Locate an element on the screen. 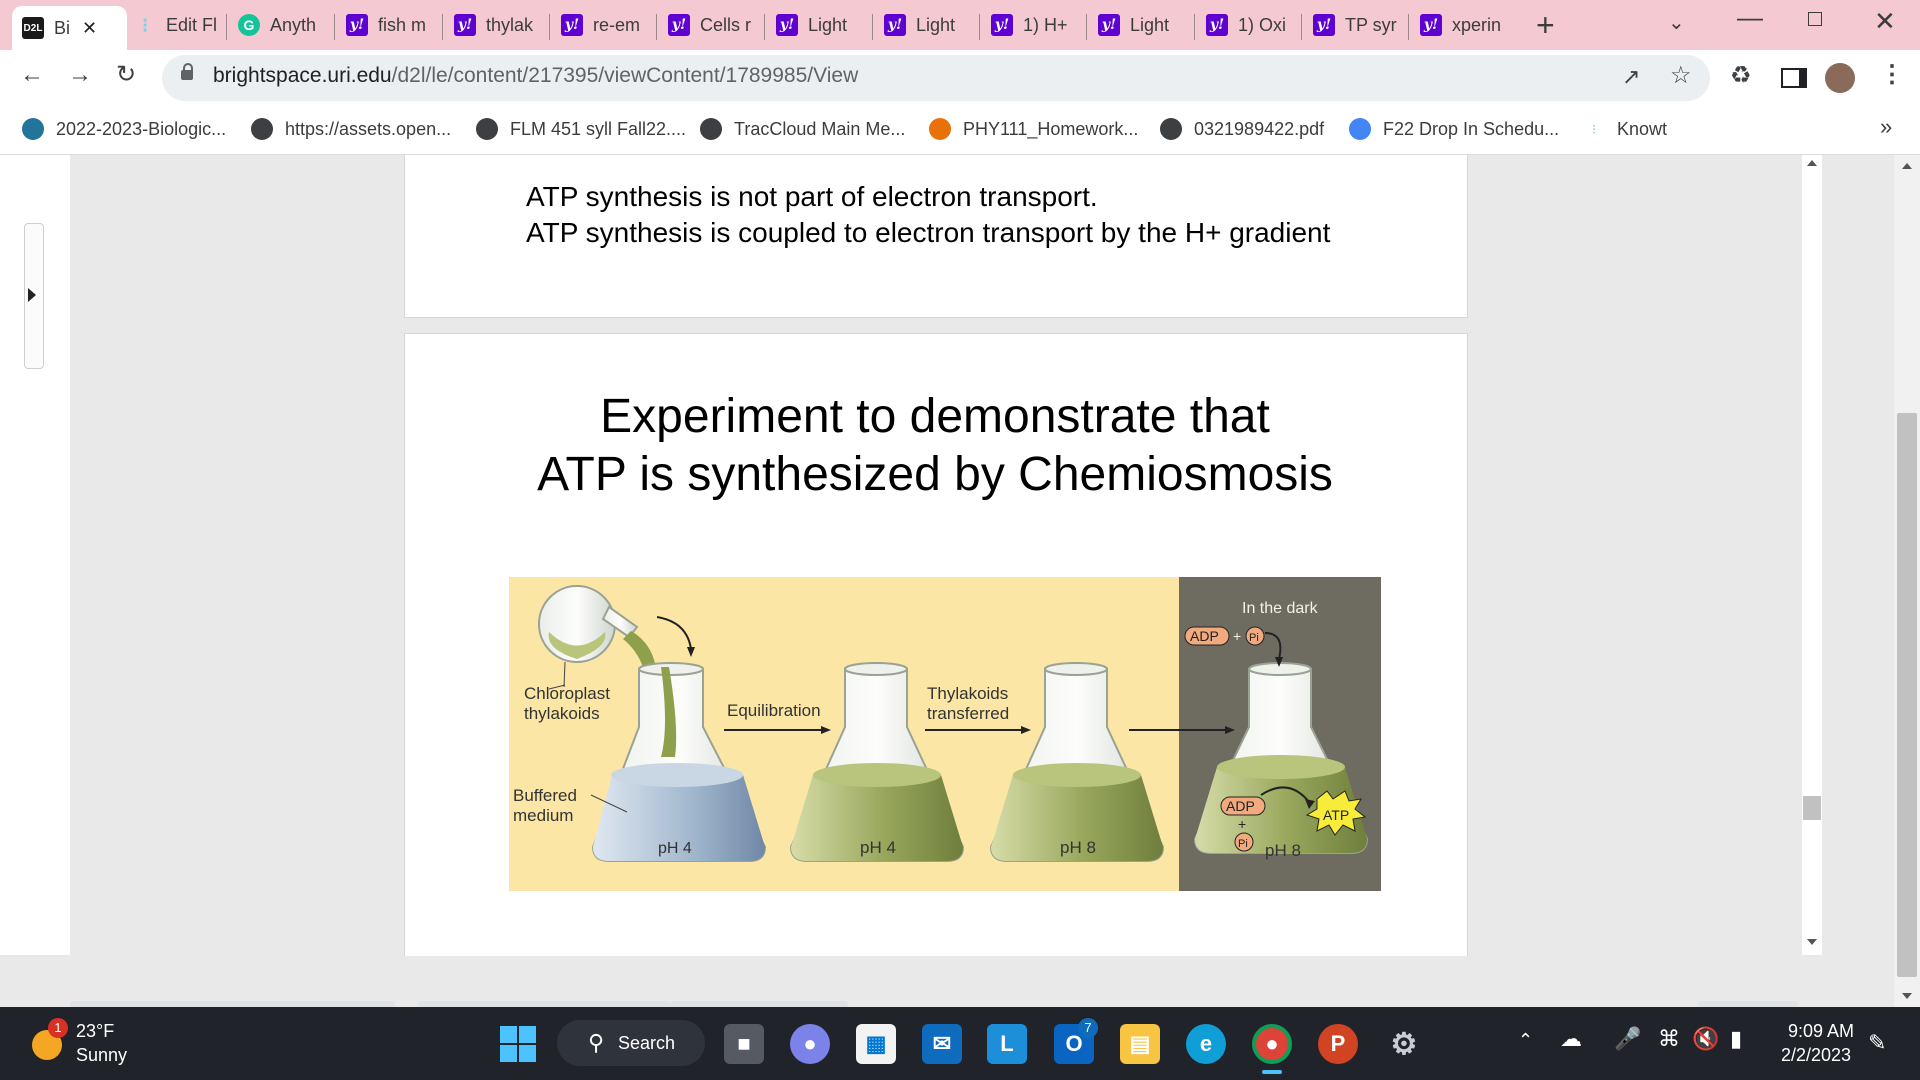 This screenshot has height=1080, width=1920. tab-13: y! xperin is located at coordinates (1465, 25).